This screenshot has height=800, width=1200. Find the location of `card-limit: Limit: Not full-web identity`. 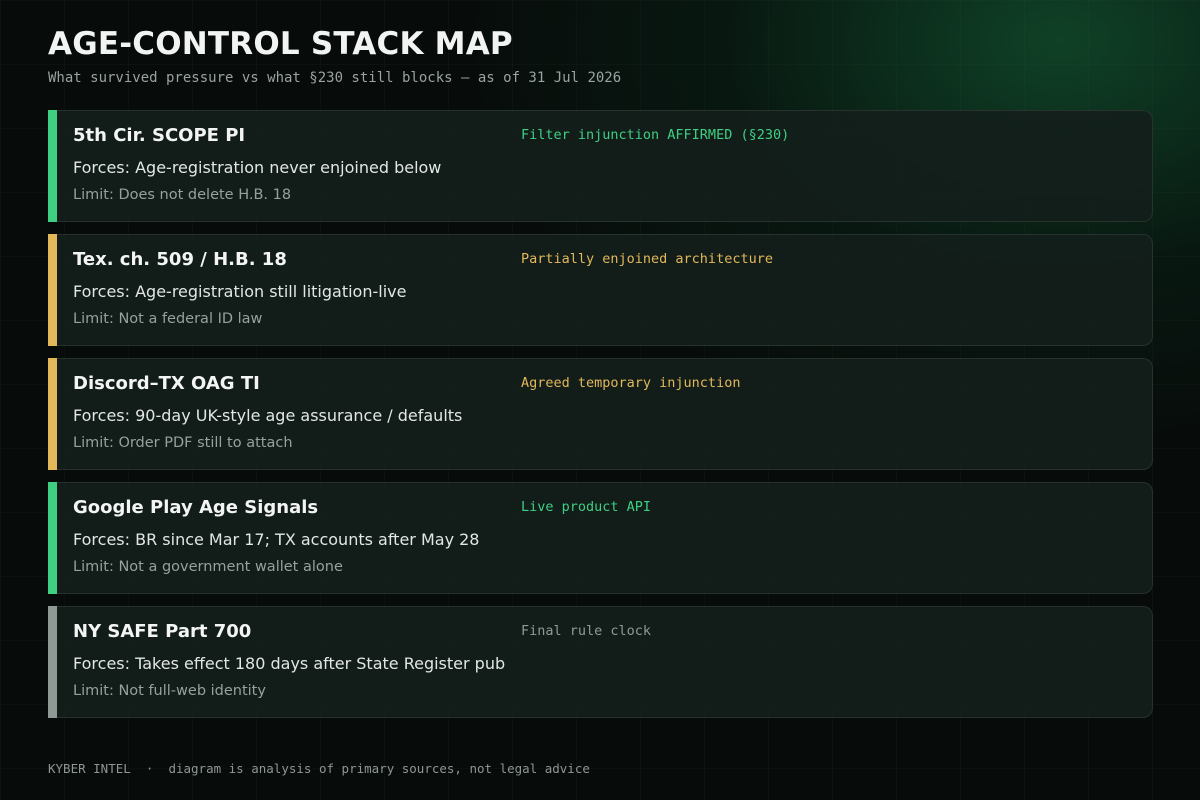

card-limit: Limit: Not full-web identity is located at coordinates (169, 691).